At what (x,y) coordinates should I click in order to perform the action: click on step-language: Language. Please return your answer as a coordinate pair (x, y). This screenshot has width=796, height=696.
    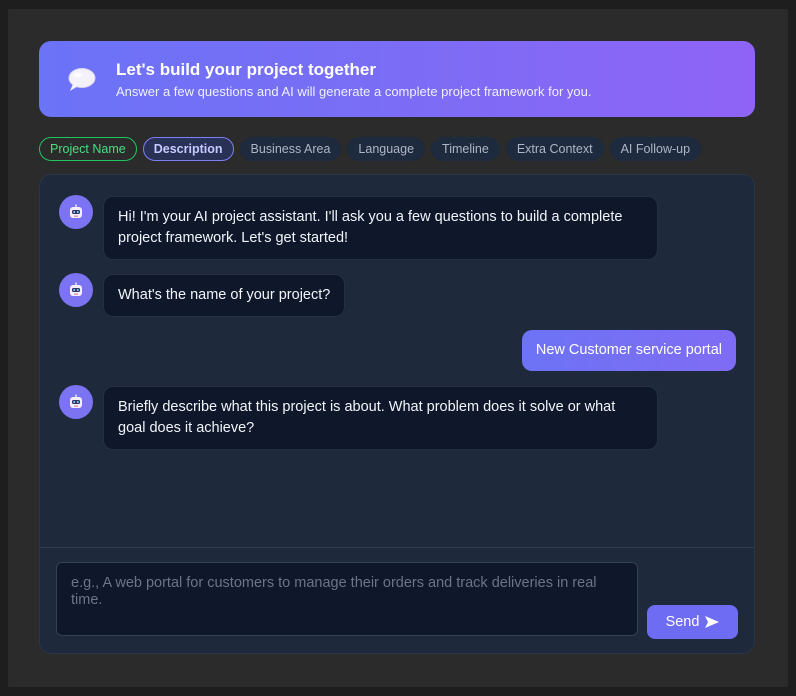
    Looking at the image, I should click on (386, 149).